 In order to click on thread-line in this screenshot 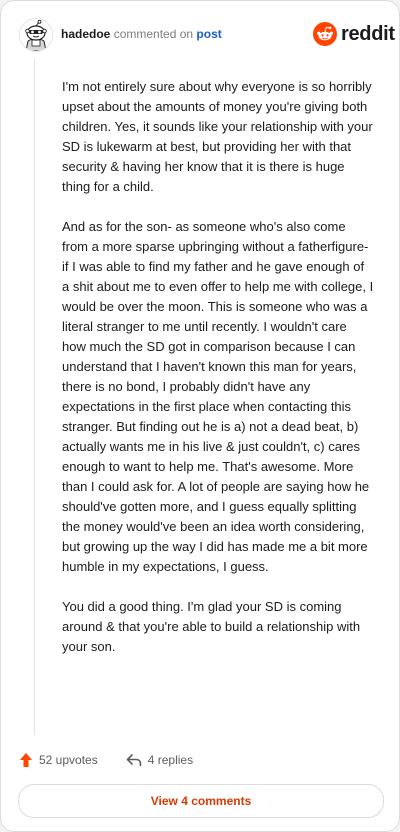, I will do `click(34, 396)`.